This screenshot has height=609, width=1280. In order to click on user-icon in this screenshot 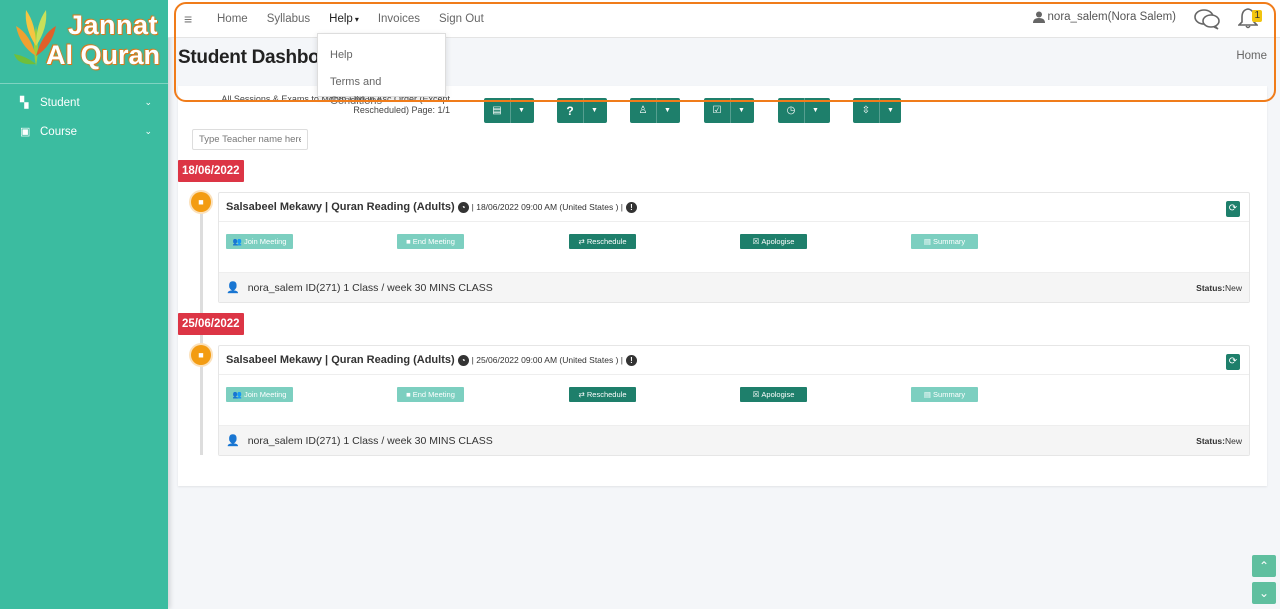, I will do `click(1038, 17)`.